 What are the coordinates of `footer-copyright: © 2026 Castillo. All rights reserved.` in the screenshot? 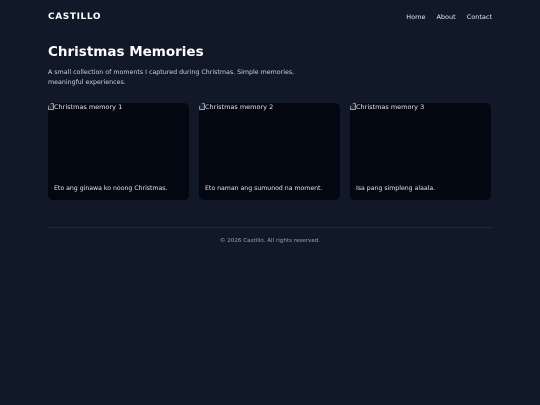 It's located at (270, 241).